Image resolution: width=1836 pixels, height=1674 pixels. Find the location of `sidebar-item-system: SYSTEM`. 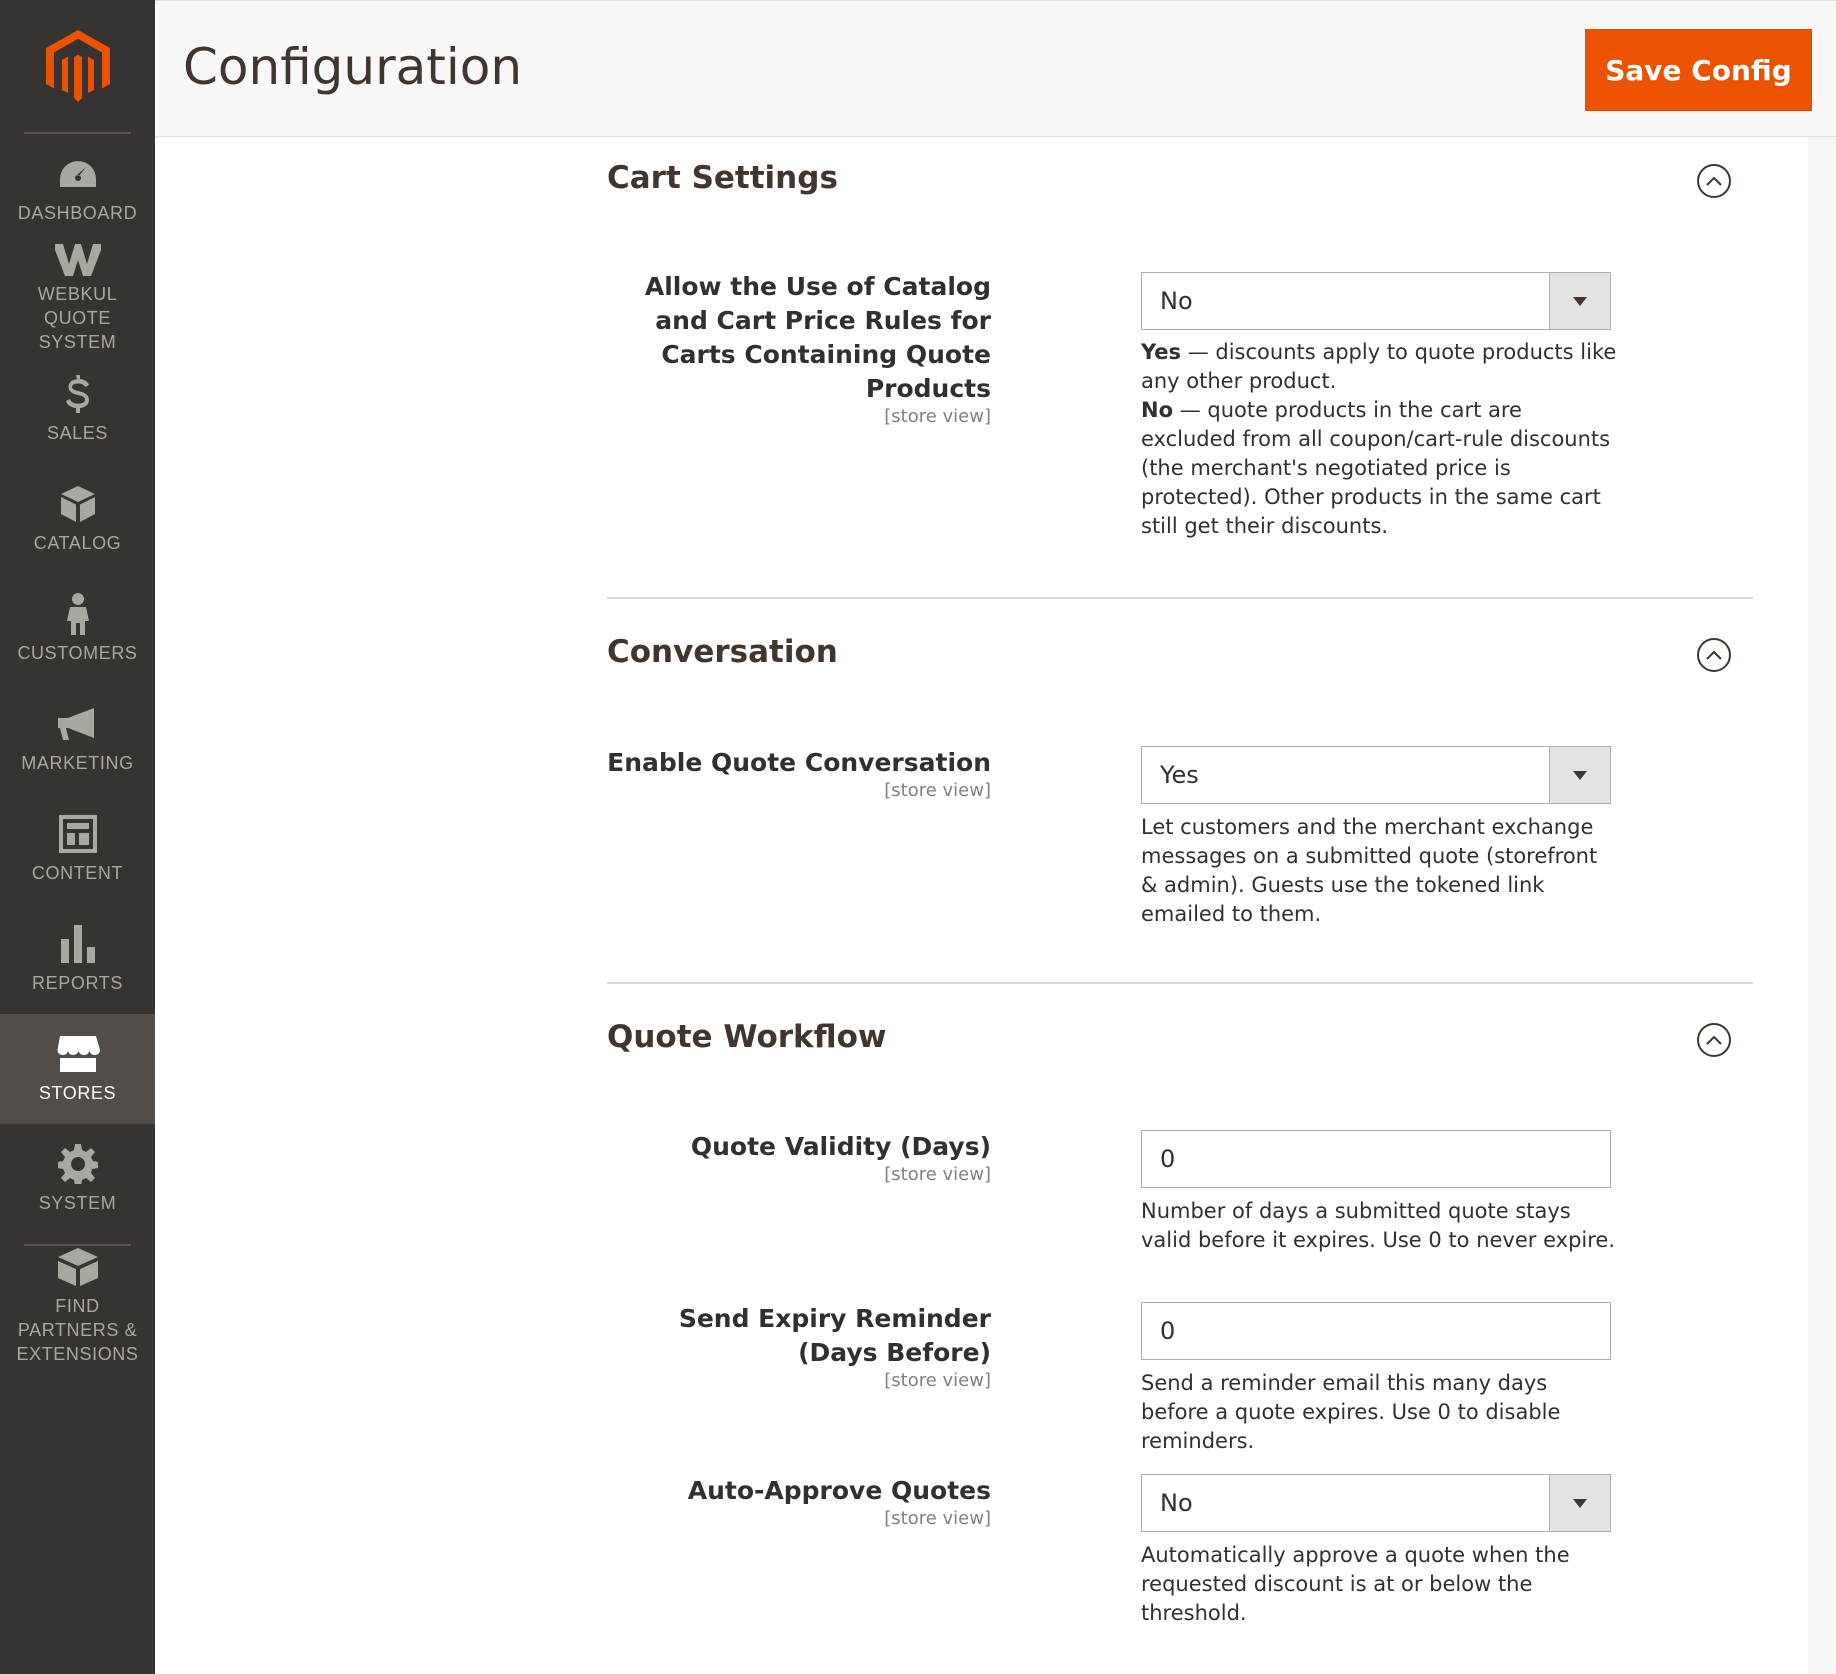

sidebar-item-system: SYSTEM is located at coordinates (77, 1179).